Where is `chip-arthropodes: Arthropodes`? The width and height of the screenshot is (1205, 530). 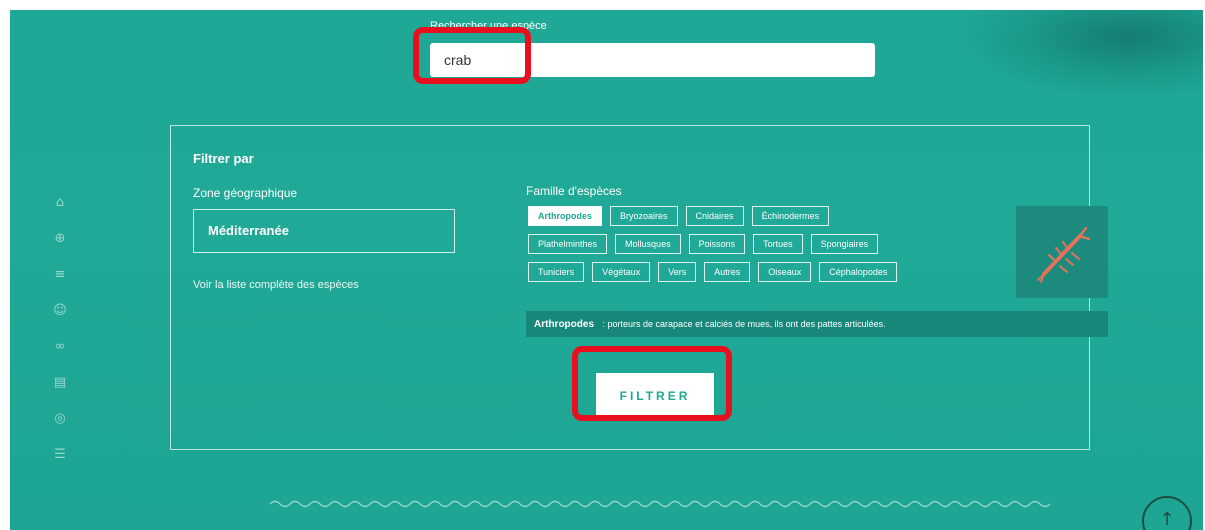 chip-arthropodes: Arthropodes is located at coordinates (565, 216).